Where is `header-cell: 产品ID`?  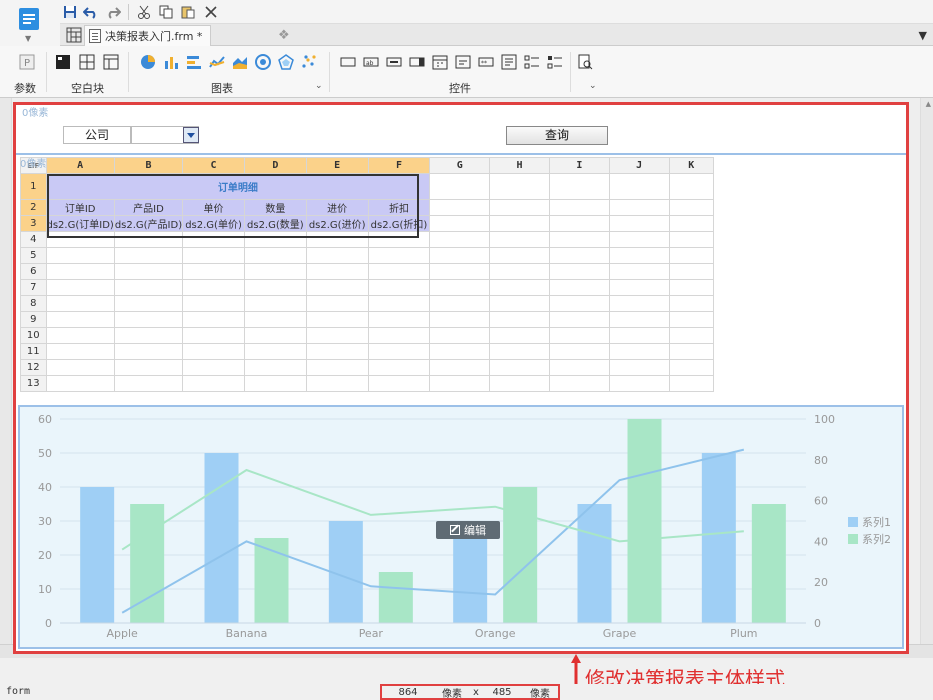
header-cell: 产品ID is located at coordinates (148, 207).